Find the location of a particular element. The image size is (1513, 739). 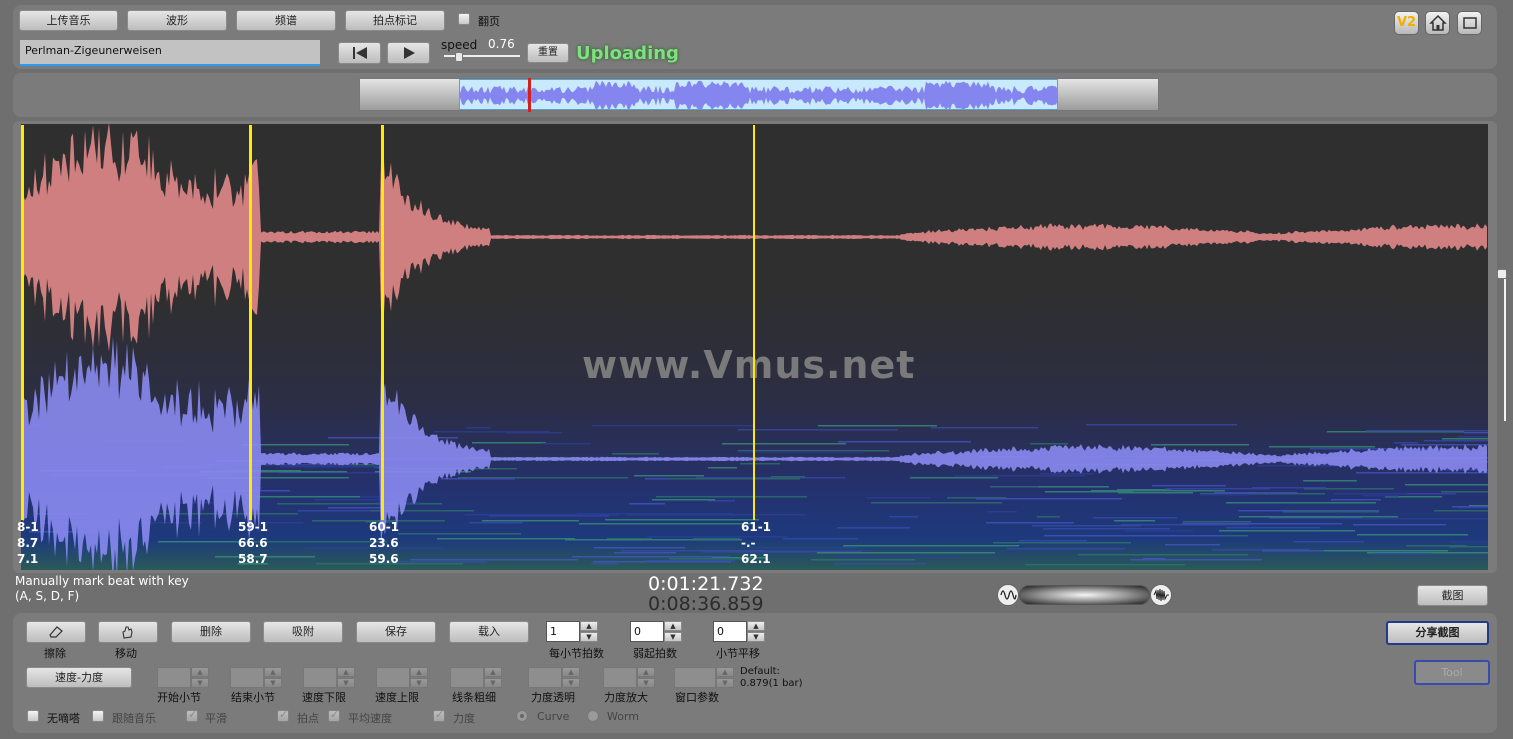

reset-speed-button: 重置 is located at coordinates (548, 53).